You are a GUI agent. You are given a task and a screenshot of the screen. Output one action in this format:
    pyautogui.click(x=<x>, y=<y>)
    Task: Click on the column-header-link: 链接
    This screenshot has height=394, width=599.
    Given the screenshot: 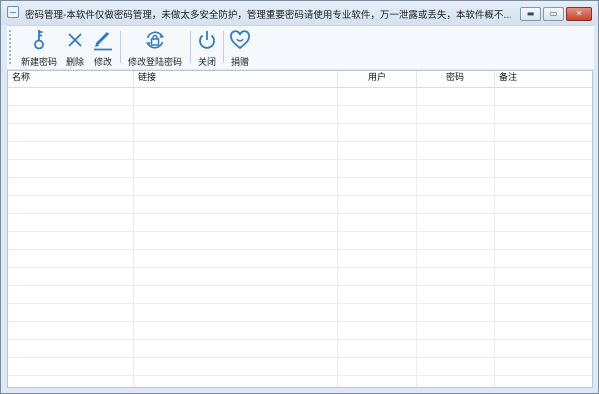 What is the action you would take?
    pyautogui.click(x=236, y=79)
    